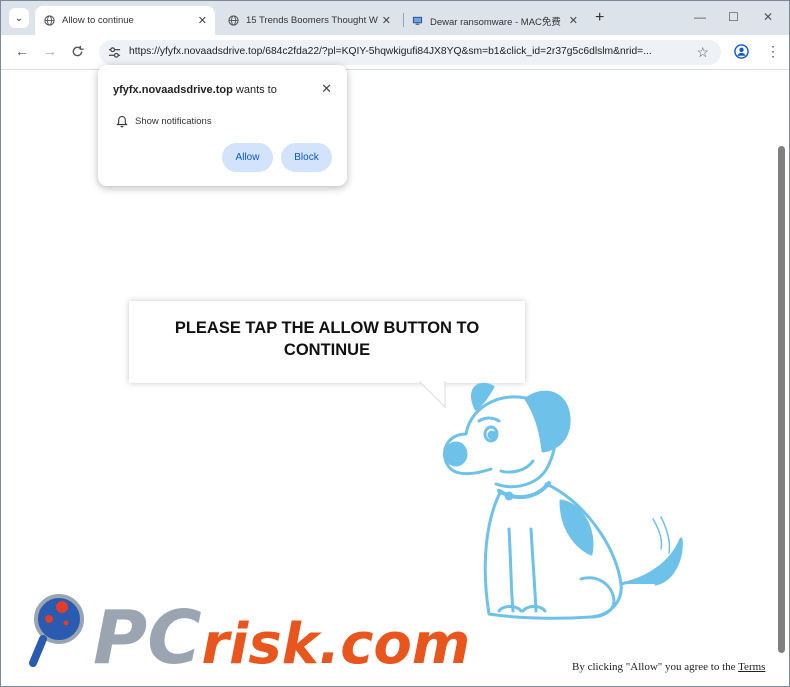  Describe the element at coordinates (173, 121) in the screenshot. I see `permission-label: Show notifications` at that location.